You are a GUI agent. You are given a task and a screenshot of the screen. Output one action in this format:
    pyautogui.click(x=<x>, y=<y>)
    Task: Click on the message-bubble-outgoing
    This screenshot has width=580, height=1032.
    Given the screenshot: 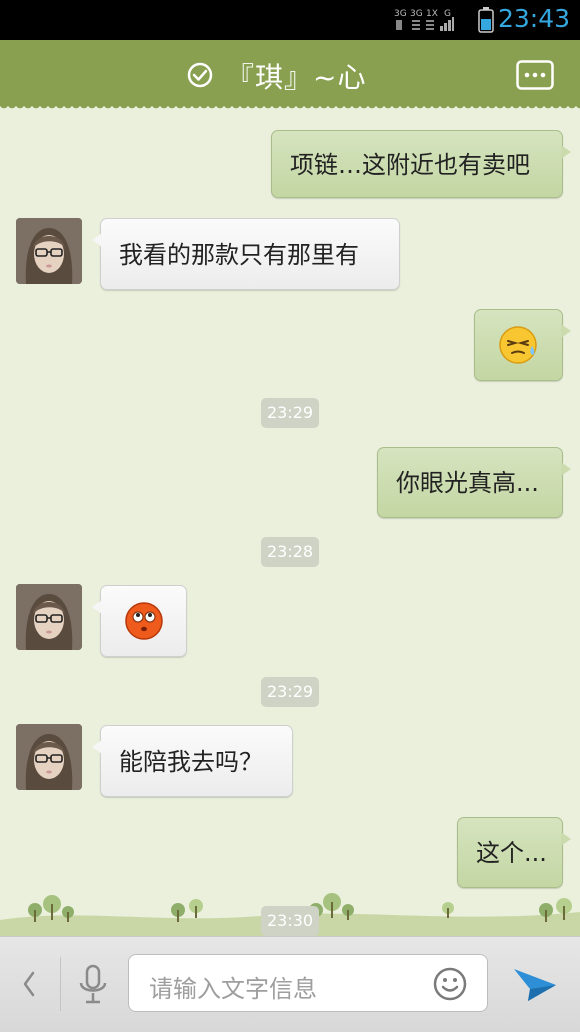 What is the action you would take?
    pyautogui.click(x=522, y=345)
    